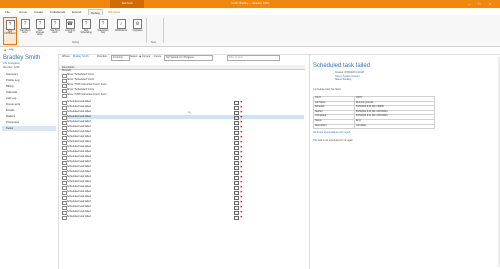 This screenshot has width=500, height=269. I want to click on nav-item-matters: Matters, so click(31, 116).